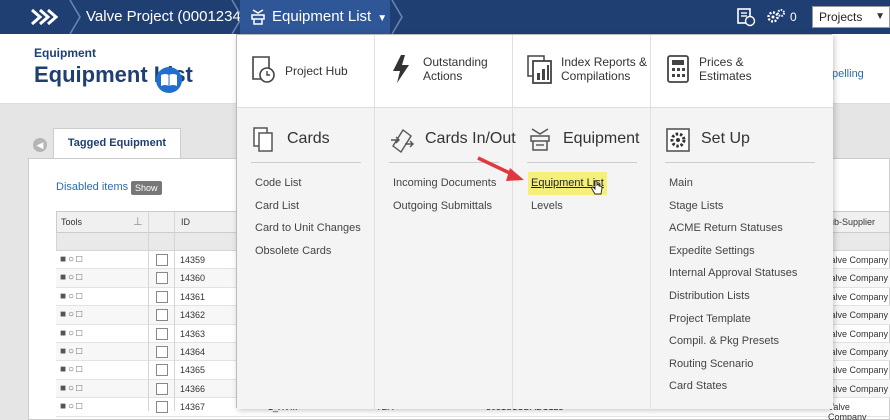 The image size is (890, 420). I want to click on menu-item-routing-scenario: Routing Scenario, so click(733, 364).